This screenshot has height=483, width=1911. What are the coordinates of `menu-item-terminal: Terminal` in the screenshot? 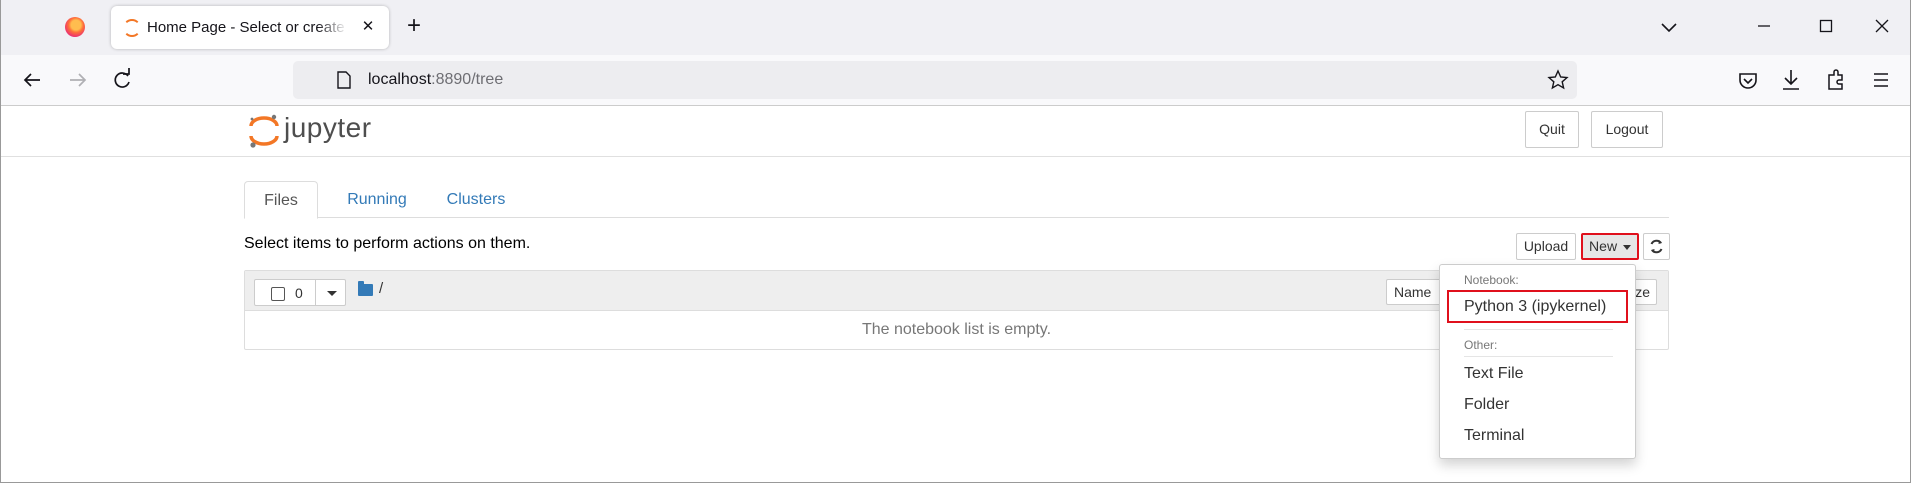 It's located at (1494, 436).